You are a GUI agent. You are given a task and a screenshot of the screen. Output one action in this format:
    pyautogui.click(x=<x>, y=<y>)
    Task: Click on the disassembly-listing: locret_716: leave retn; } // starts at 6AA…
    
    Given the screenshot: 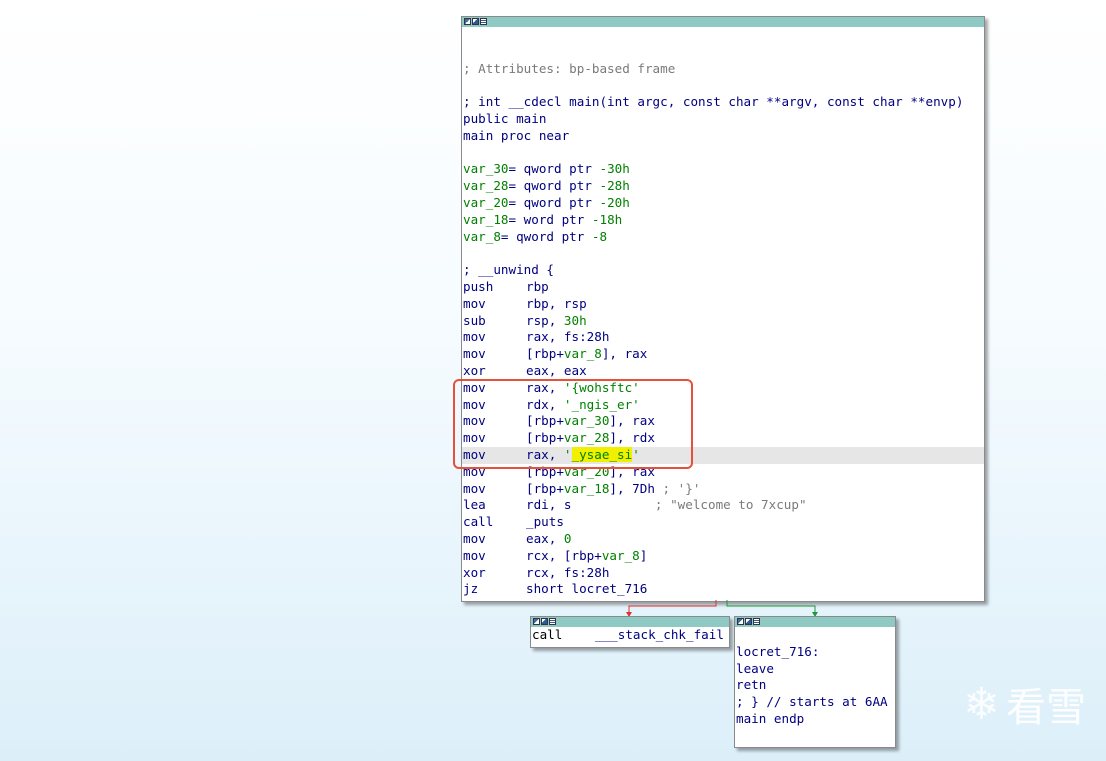 What is the action you would take?
    pyautogui.click(x=815, y=677)
    